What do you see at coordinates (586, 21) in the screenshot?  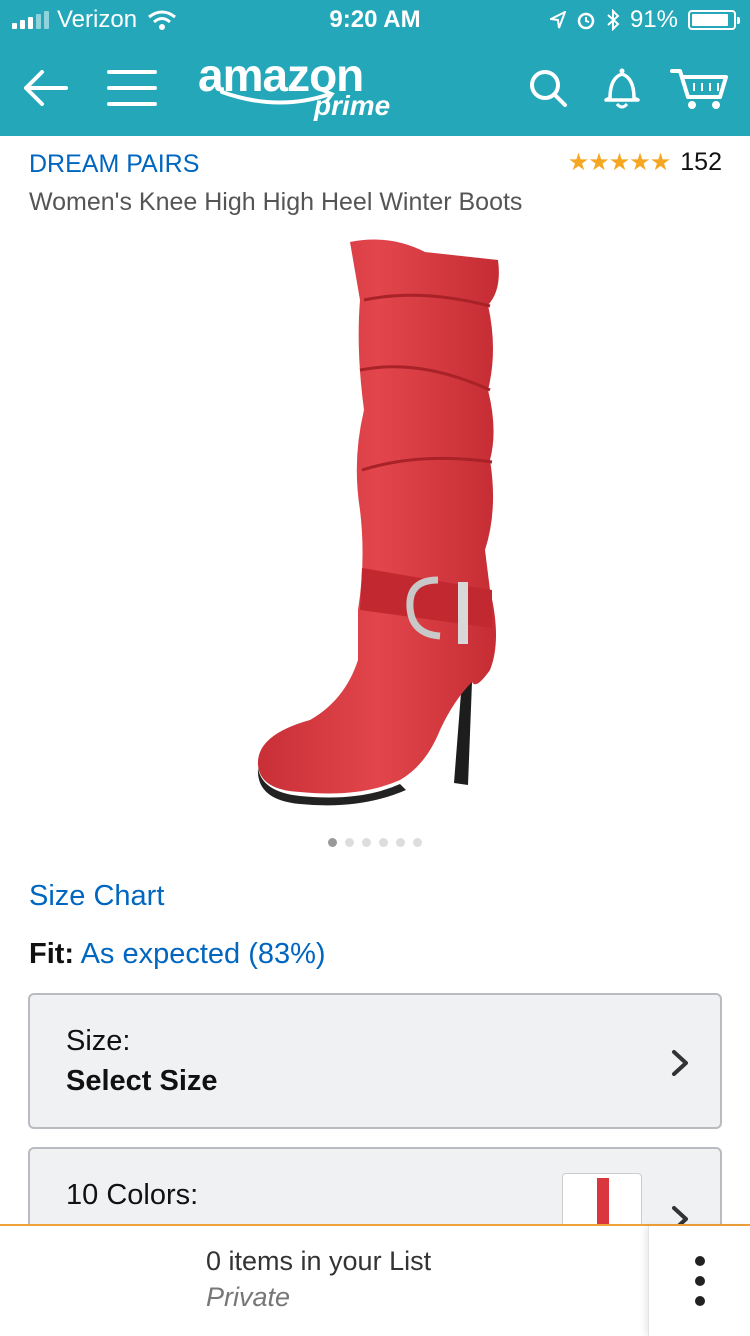 I see `alarm-icon` at bounding box center [586, 21].